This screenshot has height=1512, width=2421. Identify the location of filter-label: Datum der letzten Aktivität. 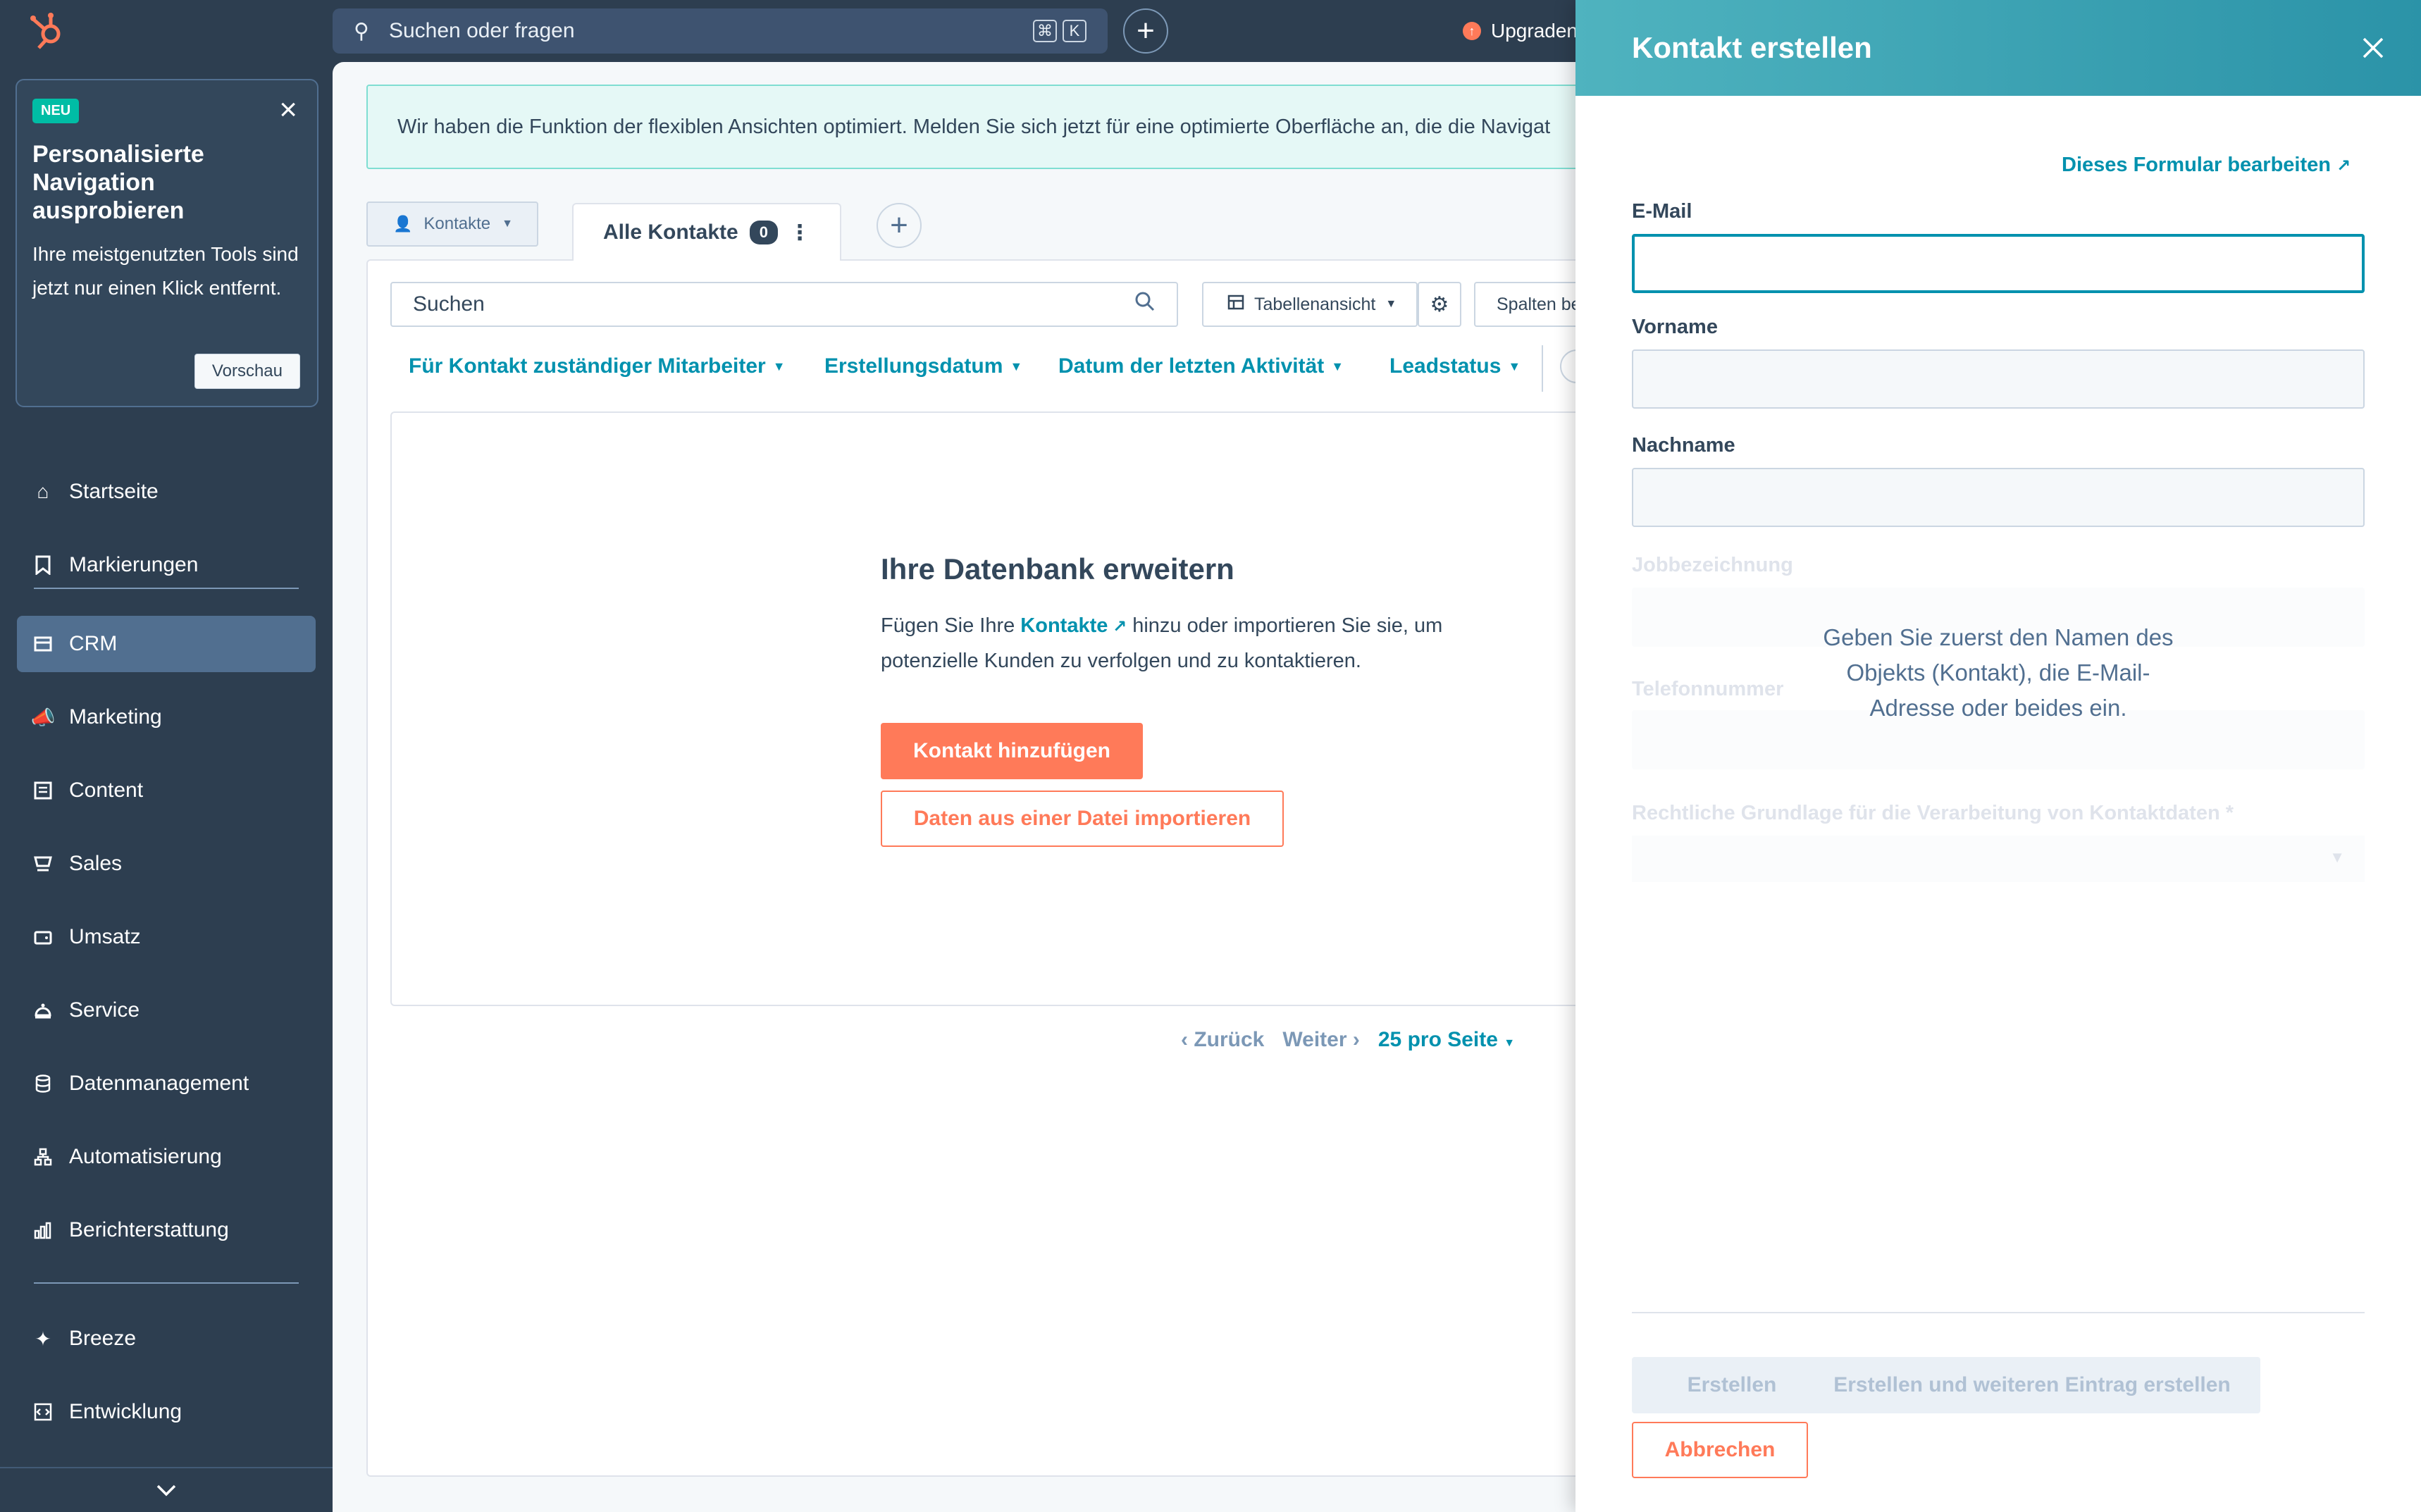
(1191, 366).